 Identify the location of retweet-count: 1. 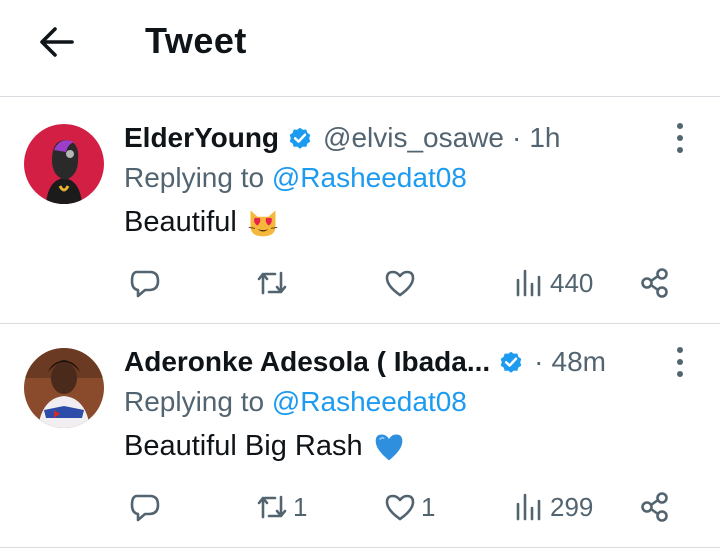
(300, 506).